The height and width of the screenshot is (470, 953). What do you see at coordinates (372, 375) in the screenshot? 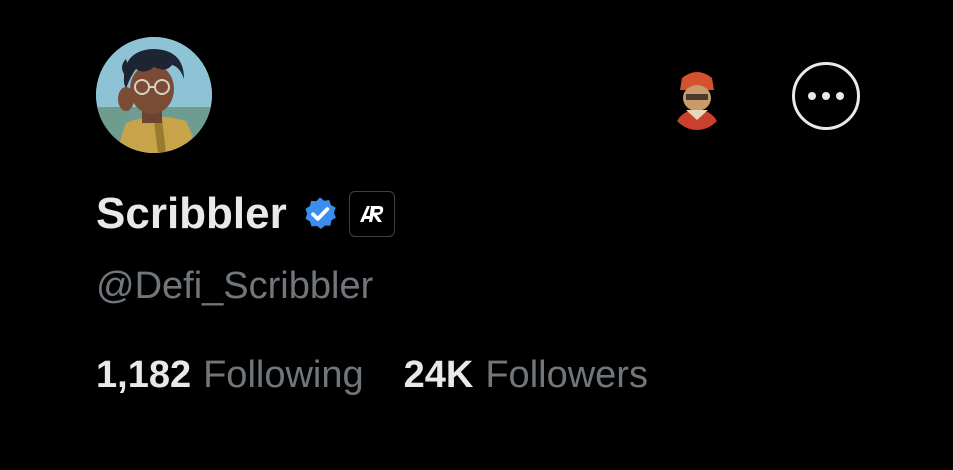
I see `profile-stats: 1,182 Following 24K Followers` at bounding box center [372, 375].